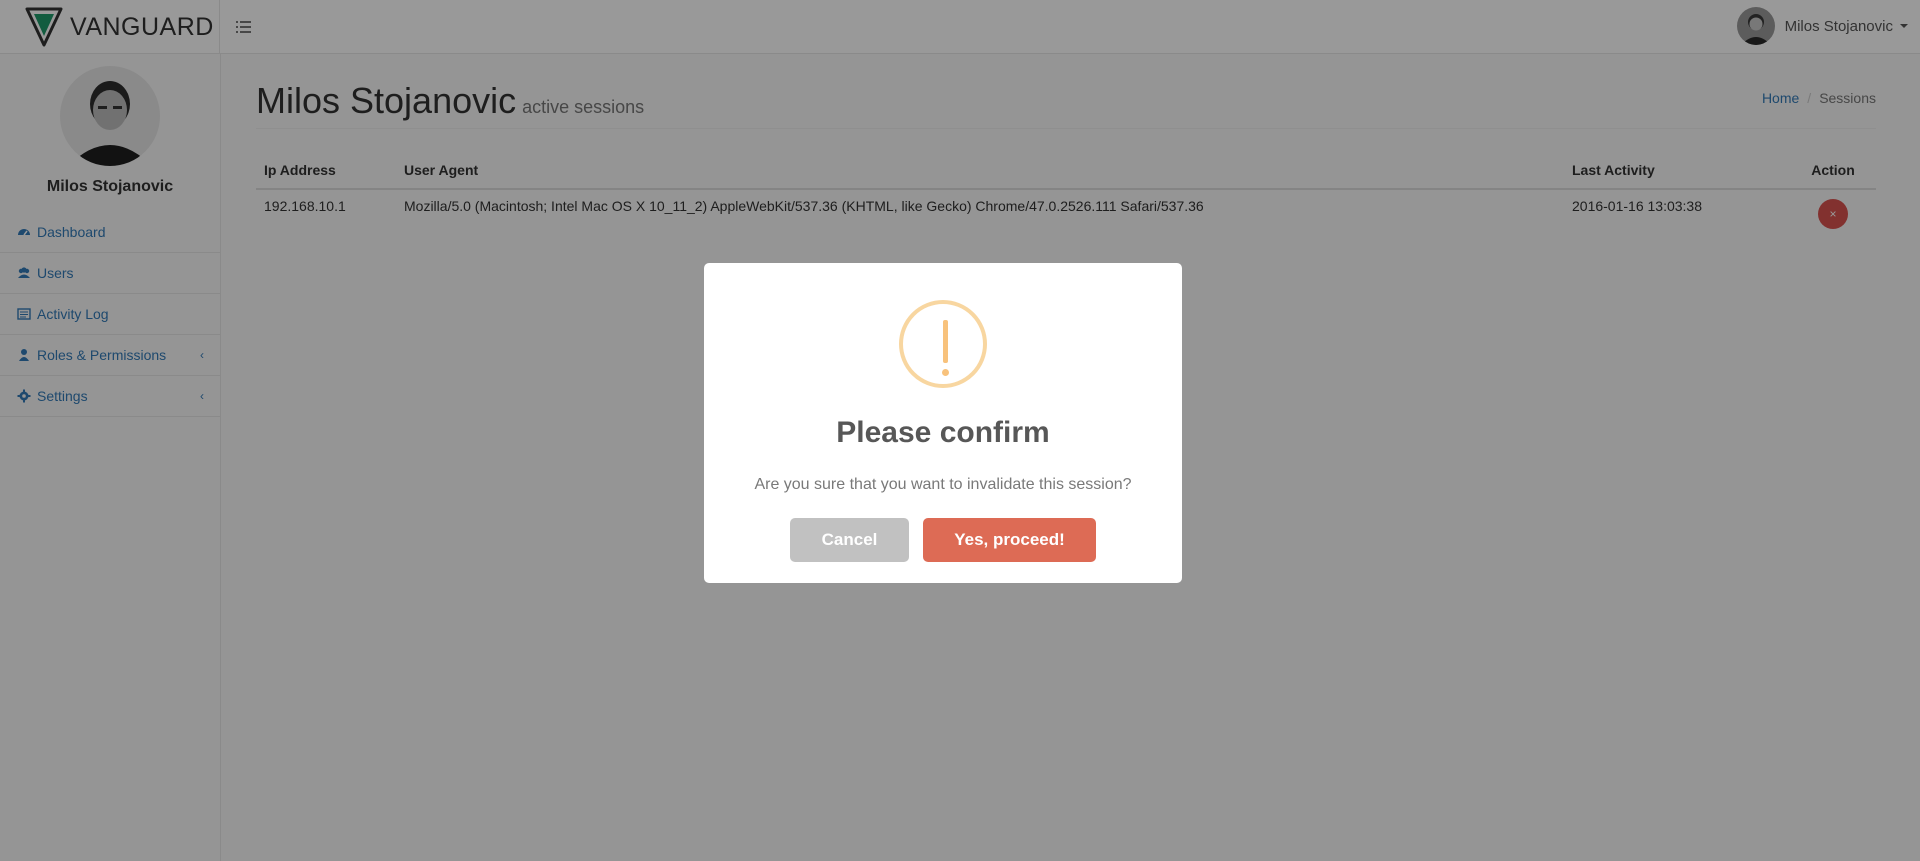 Image resolution: width=1920 pixels, height=861 pixels. What do you see at coordinates (943, 344) in the screenshot?
I see `warning-icon` at bounding box center [943, 344].